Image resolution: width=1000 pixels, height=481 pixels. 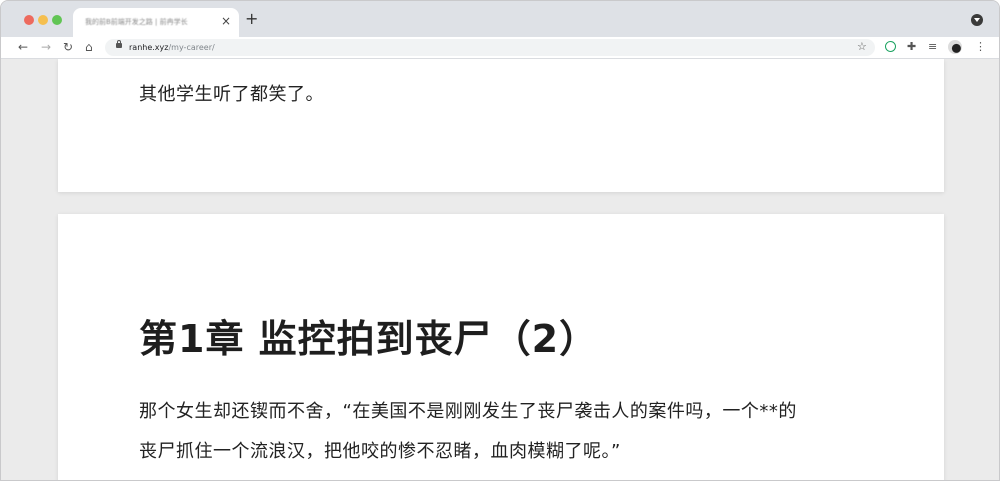 I want to click on url-path: /my-career/, so click(x=191, y=47).